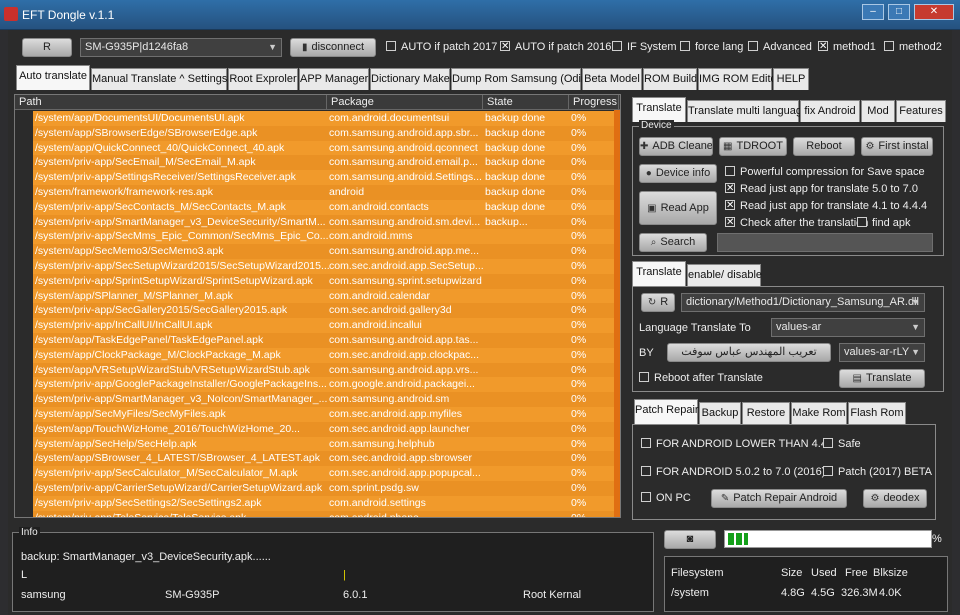 This screenshot has height=615, width=960. I want to click on tab-translate-sub: Translate, so click(659, 273).